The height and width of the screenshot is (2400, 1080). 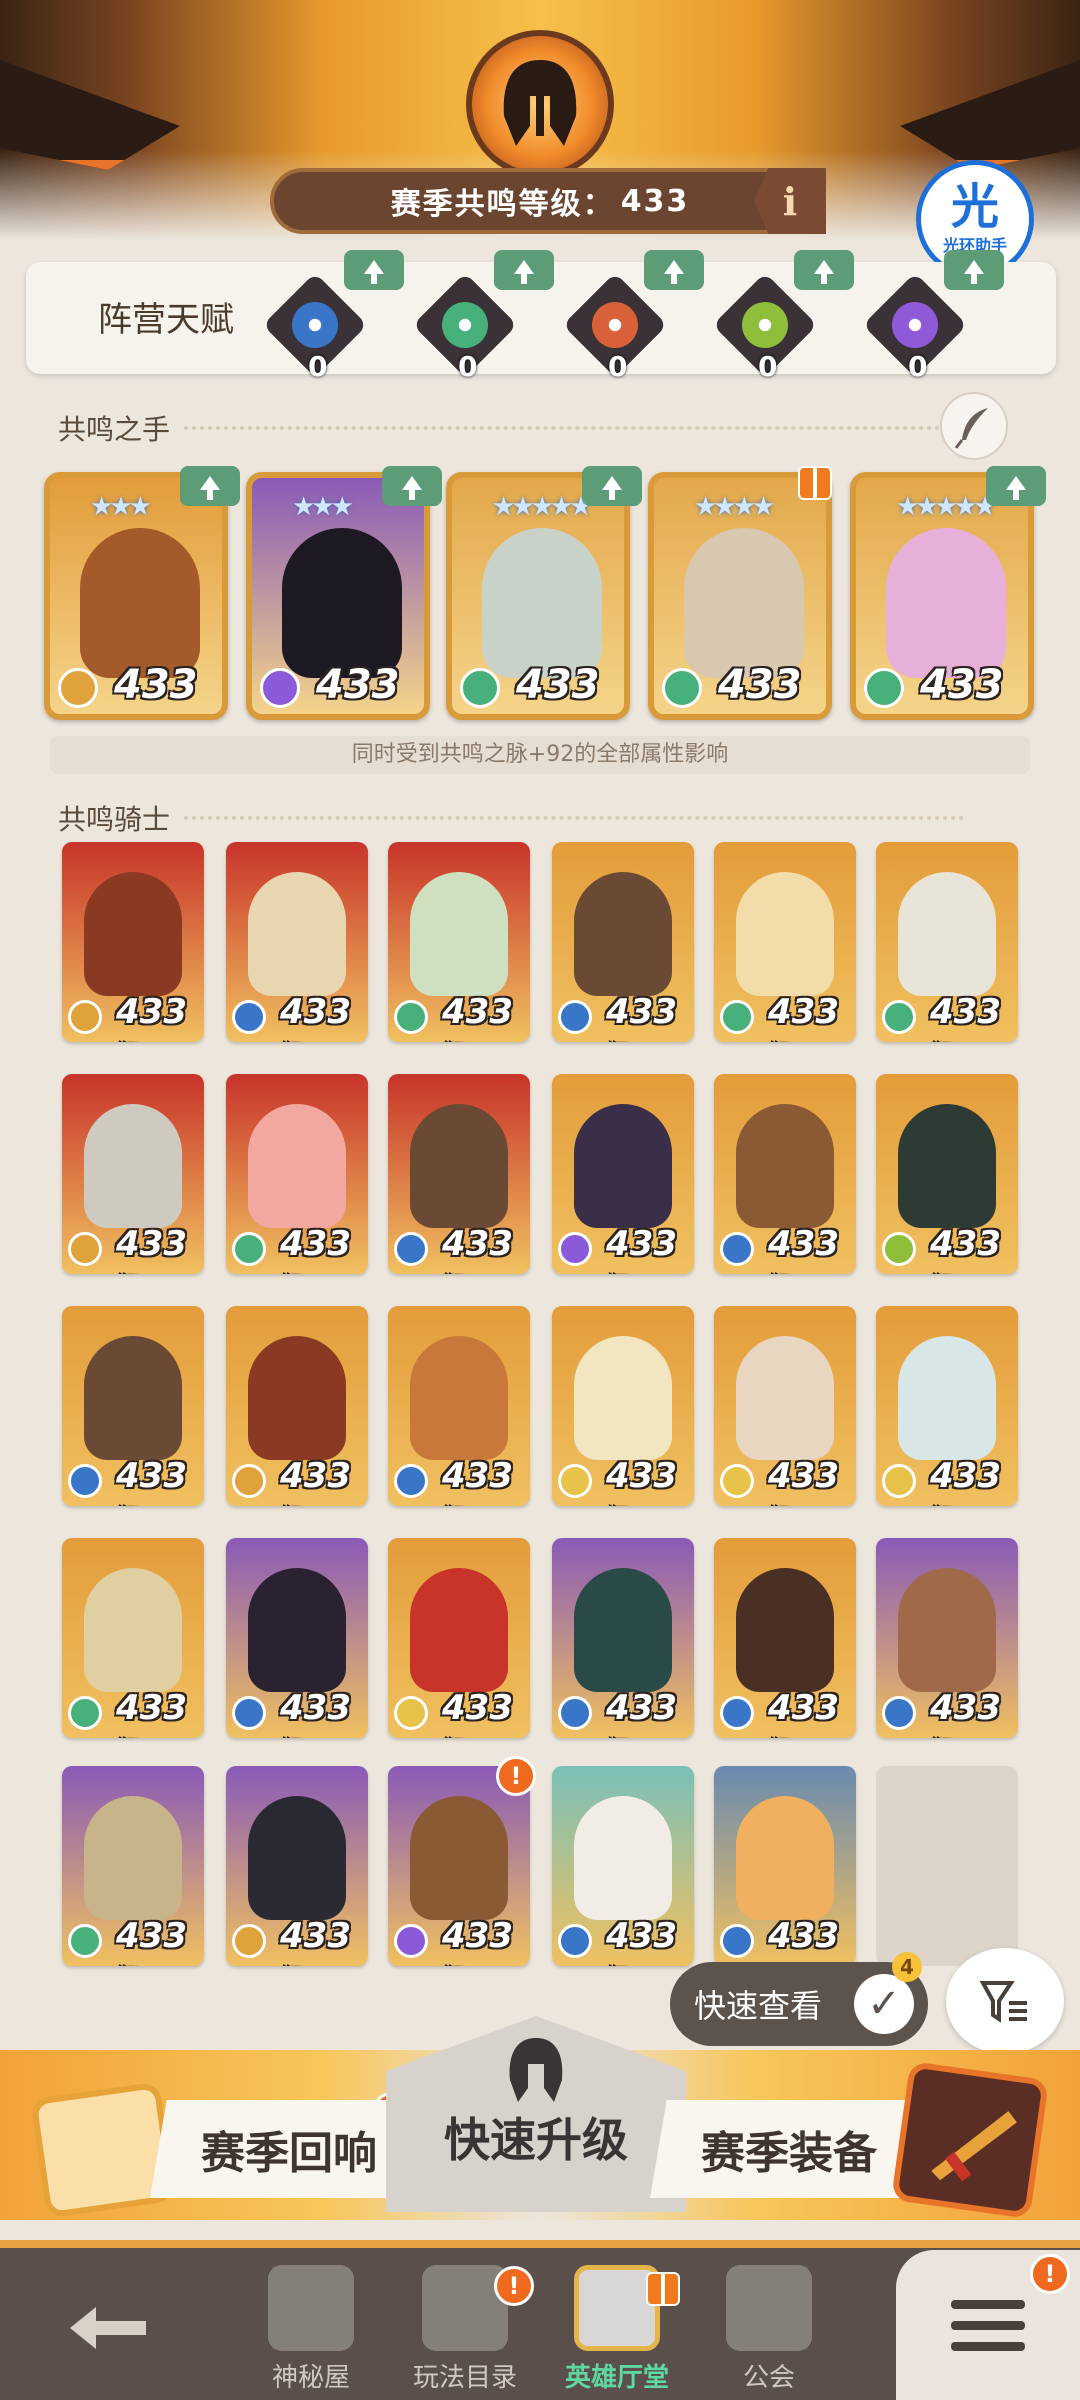 I want to click on faction-slot-graveborn: 0, so click(x=615, y=327).